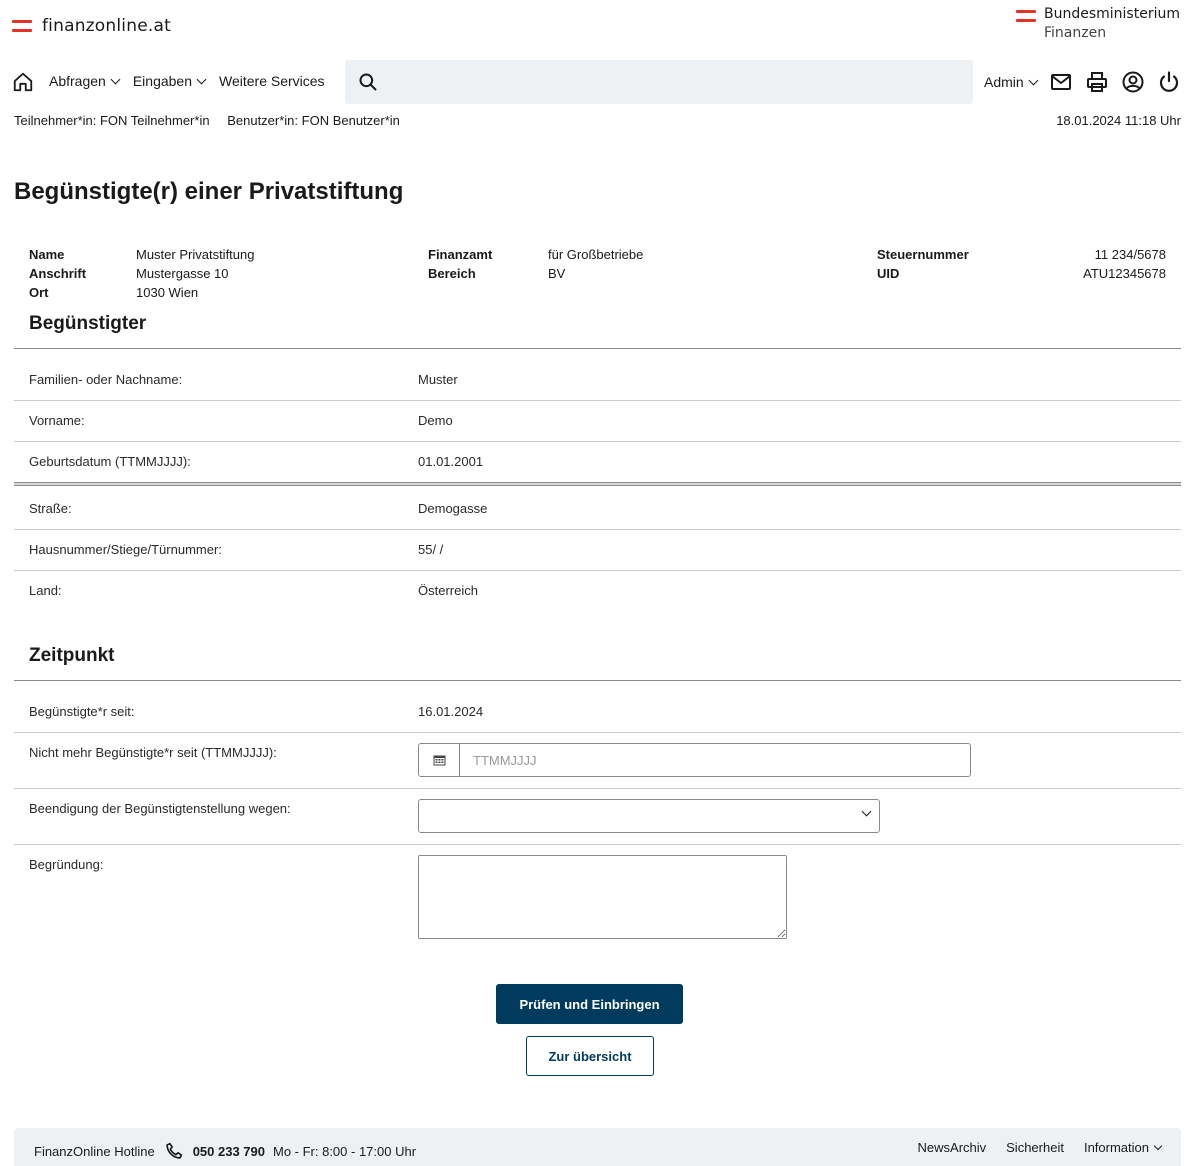 The image size is (1189, 1166). What do you see at coordinates (82, 711) in the screenshot?
I see `beneficiary-since-label: Begünstigte*r seit:` at bounding box center [82, 711].